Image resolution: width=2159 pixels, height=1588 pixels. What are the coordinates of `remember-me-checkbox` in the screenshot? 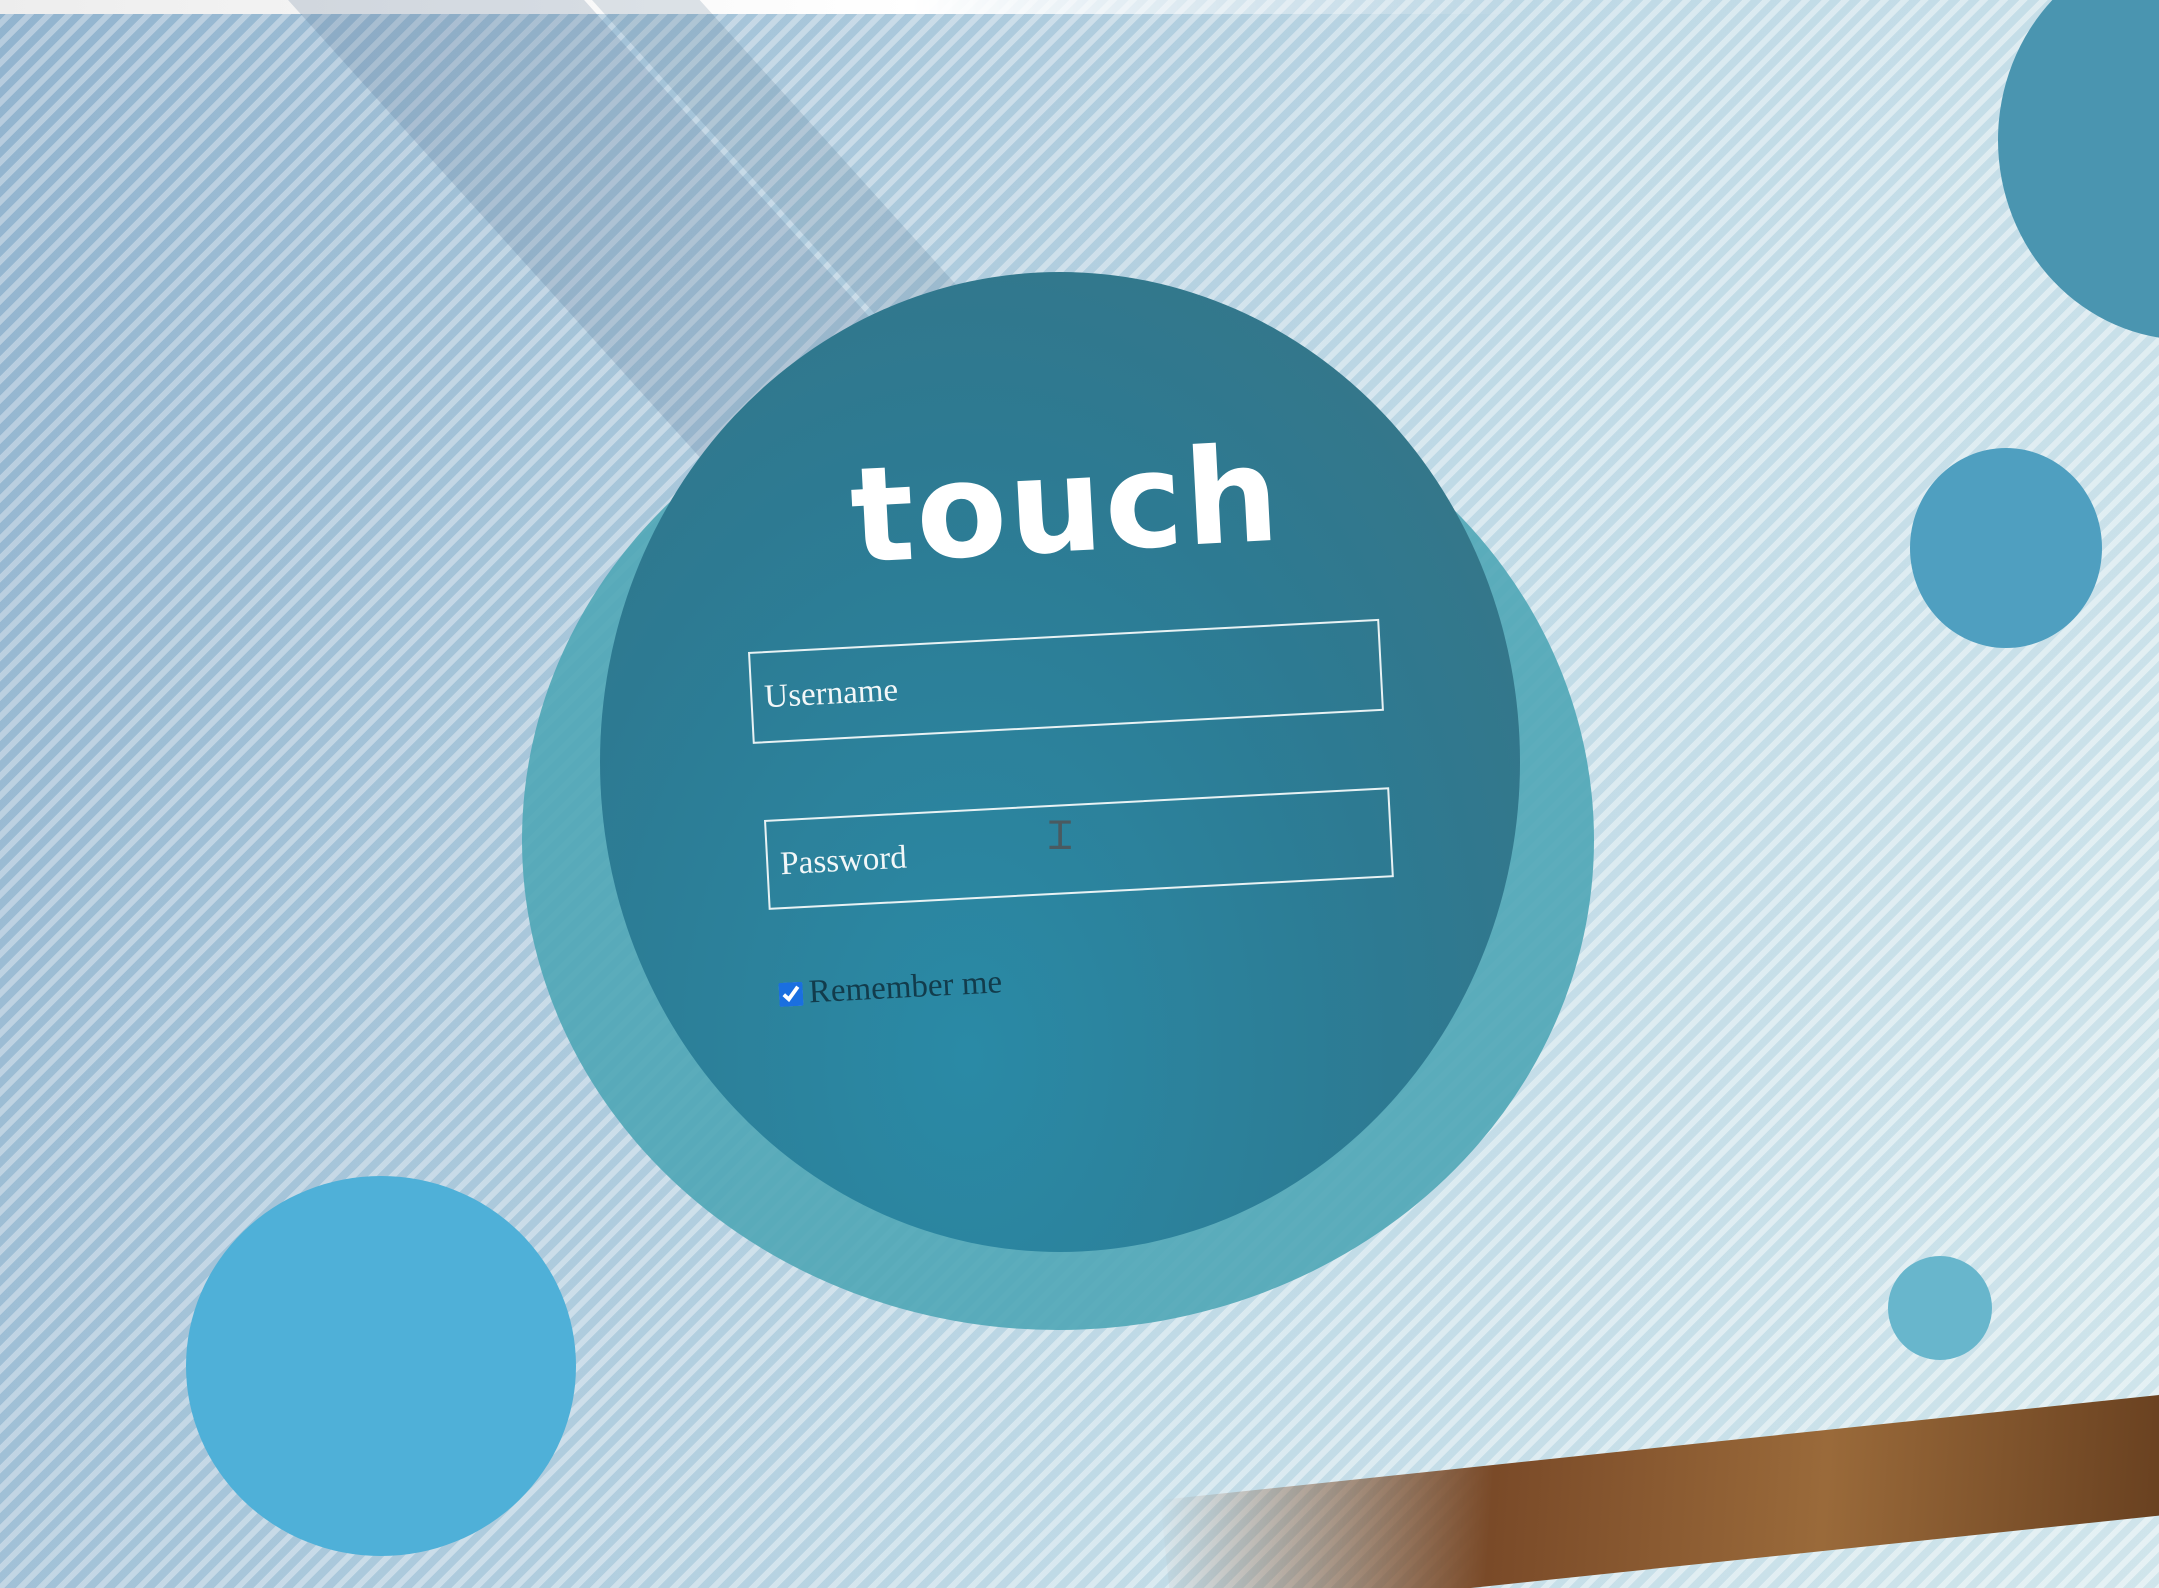 It's located at (791, 994).